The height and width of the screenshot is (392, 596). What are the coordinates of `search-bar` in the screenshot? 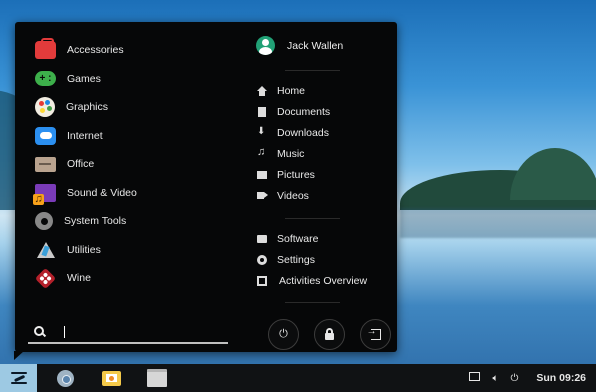 It's located at (128, 333).